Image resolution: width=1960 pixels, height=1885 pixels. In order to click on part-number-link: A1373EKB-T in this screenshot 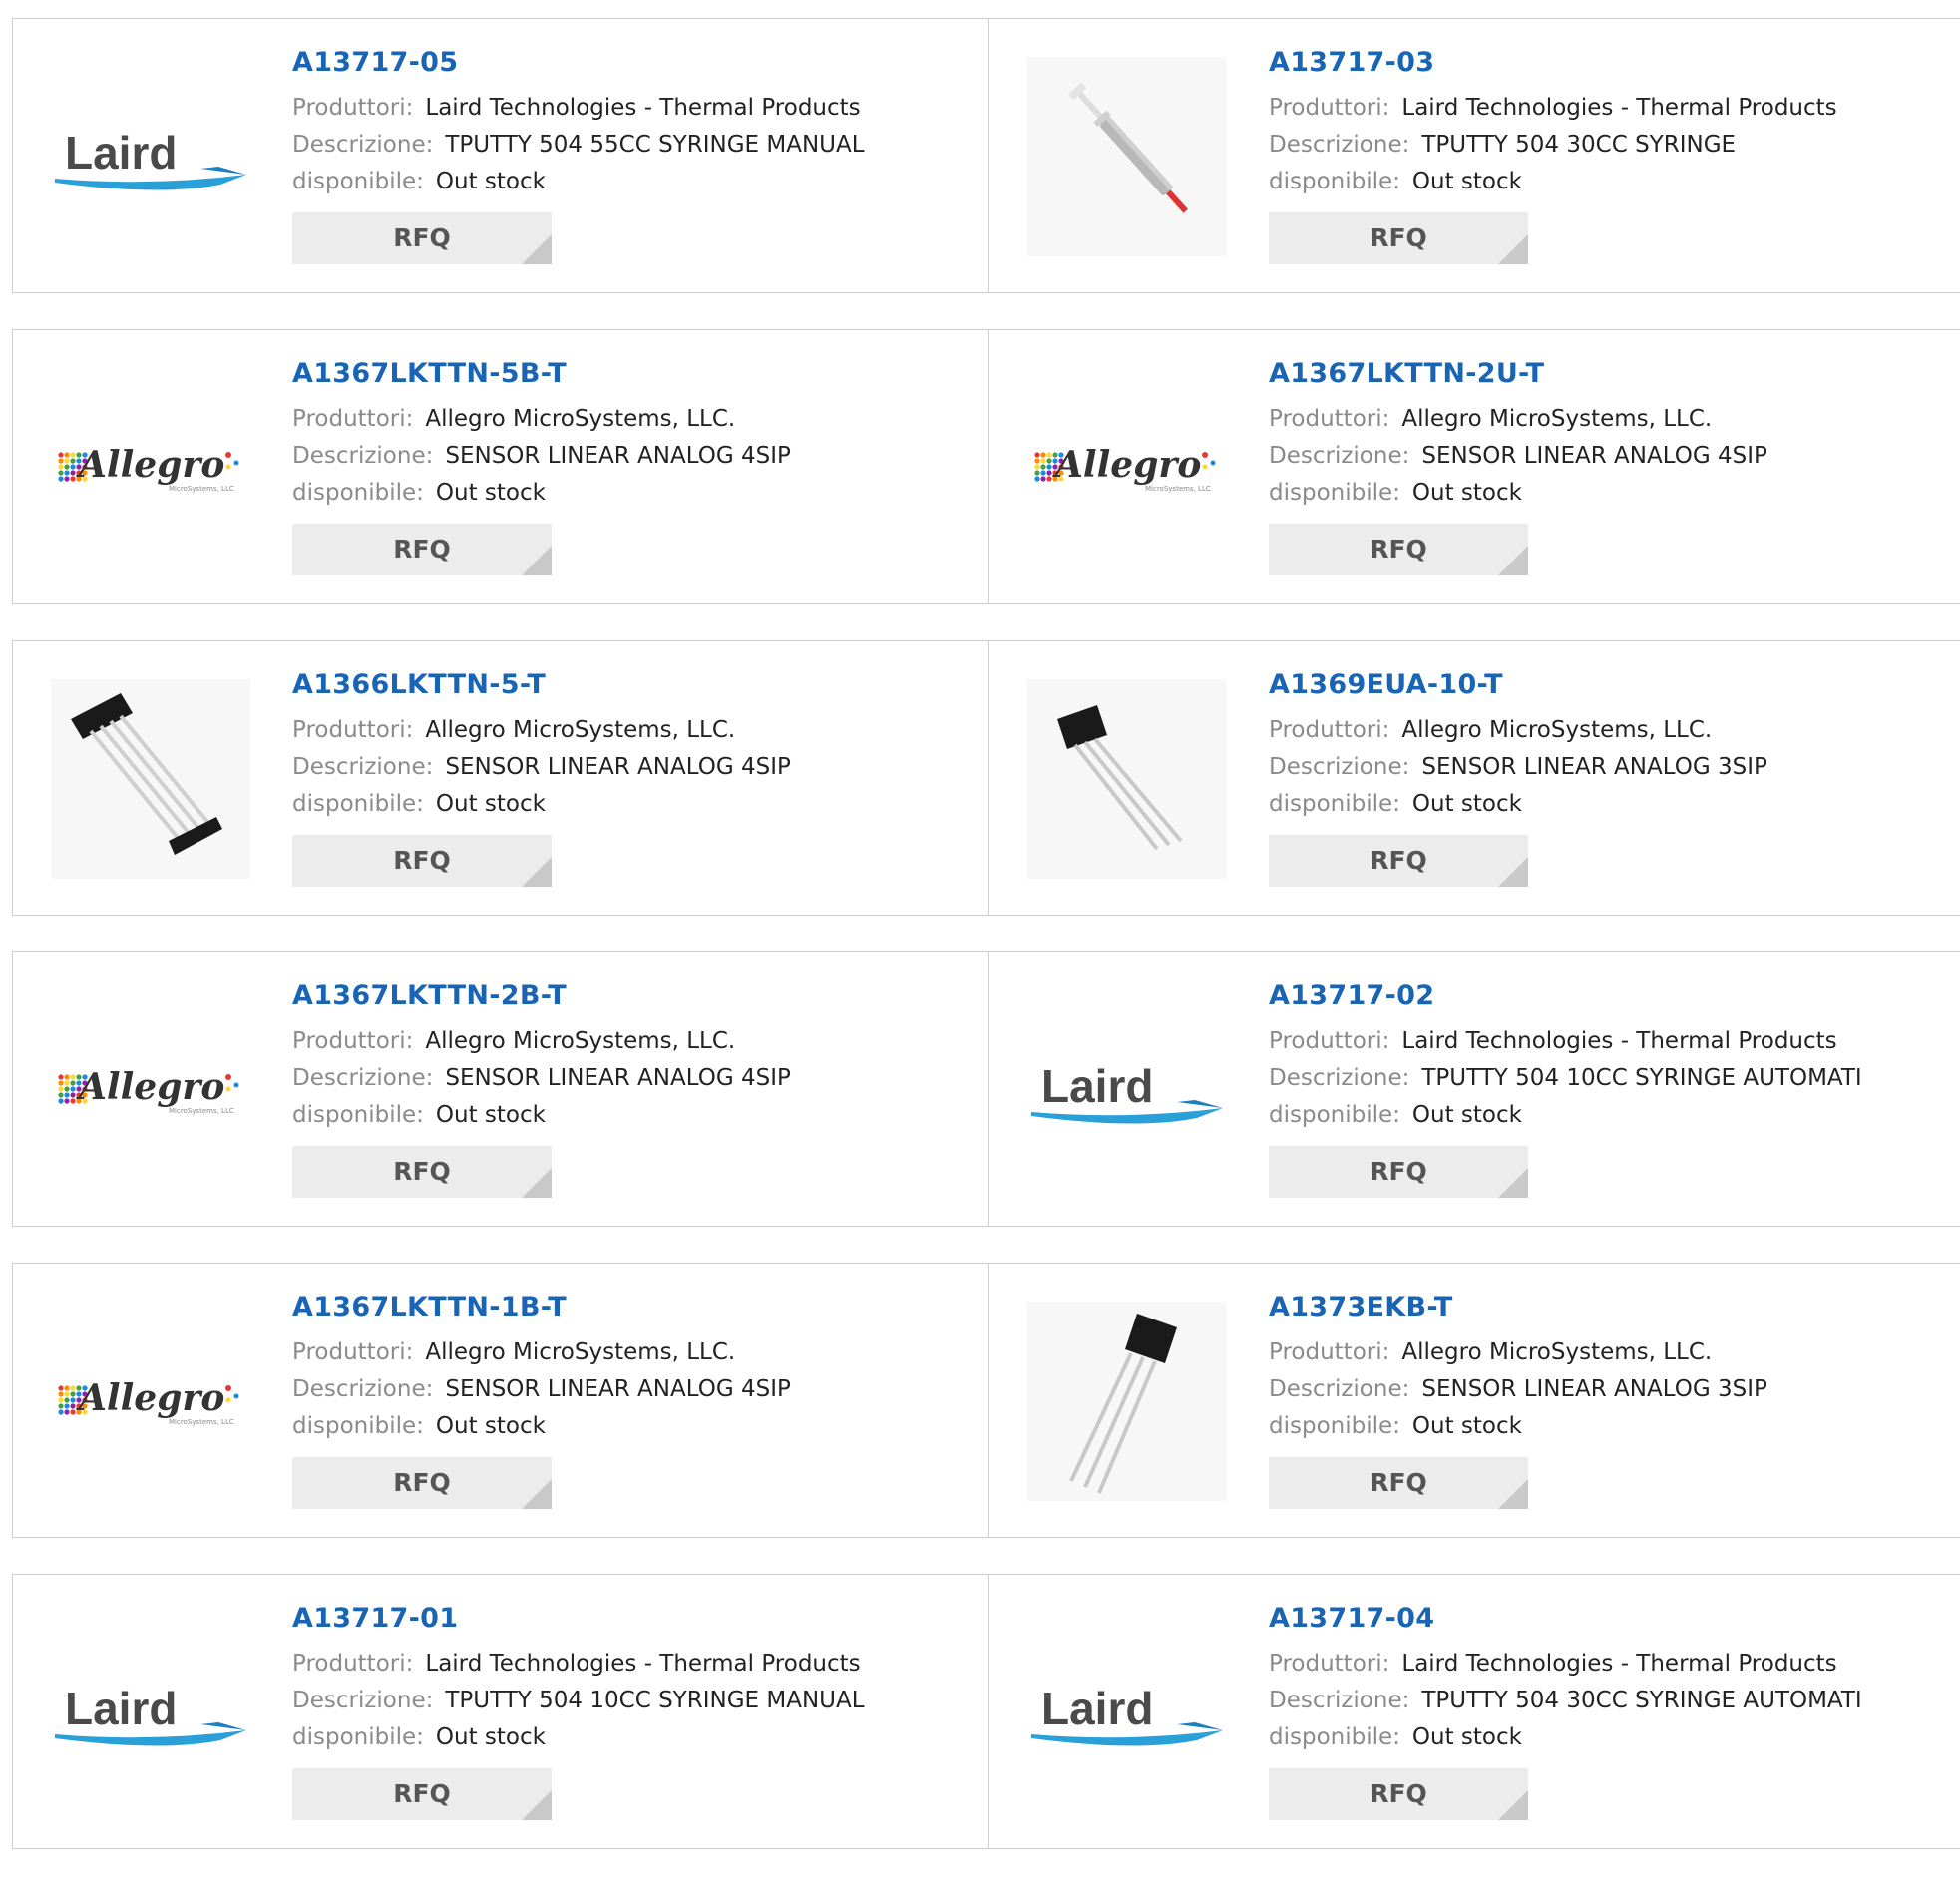, I will do `click(1518, 1307)`.